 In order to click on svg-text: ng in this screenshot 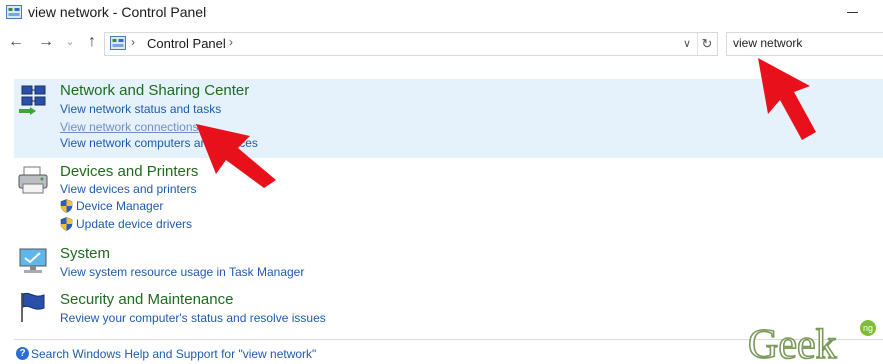, I will do `click(868, 328)`.